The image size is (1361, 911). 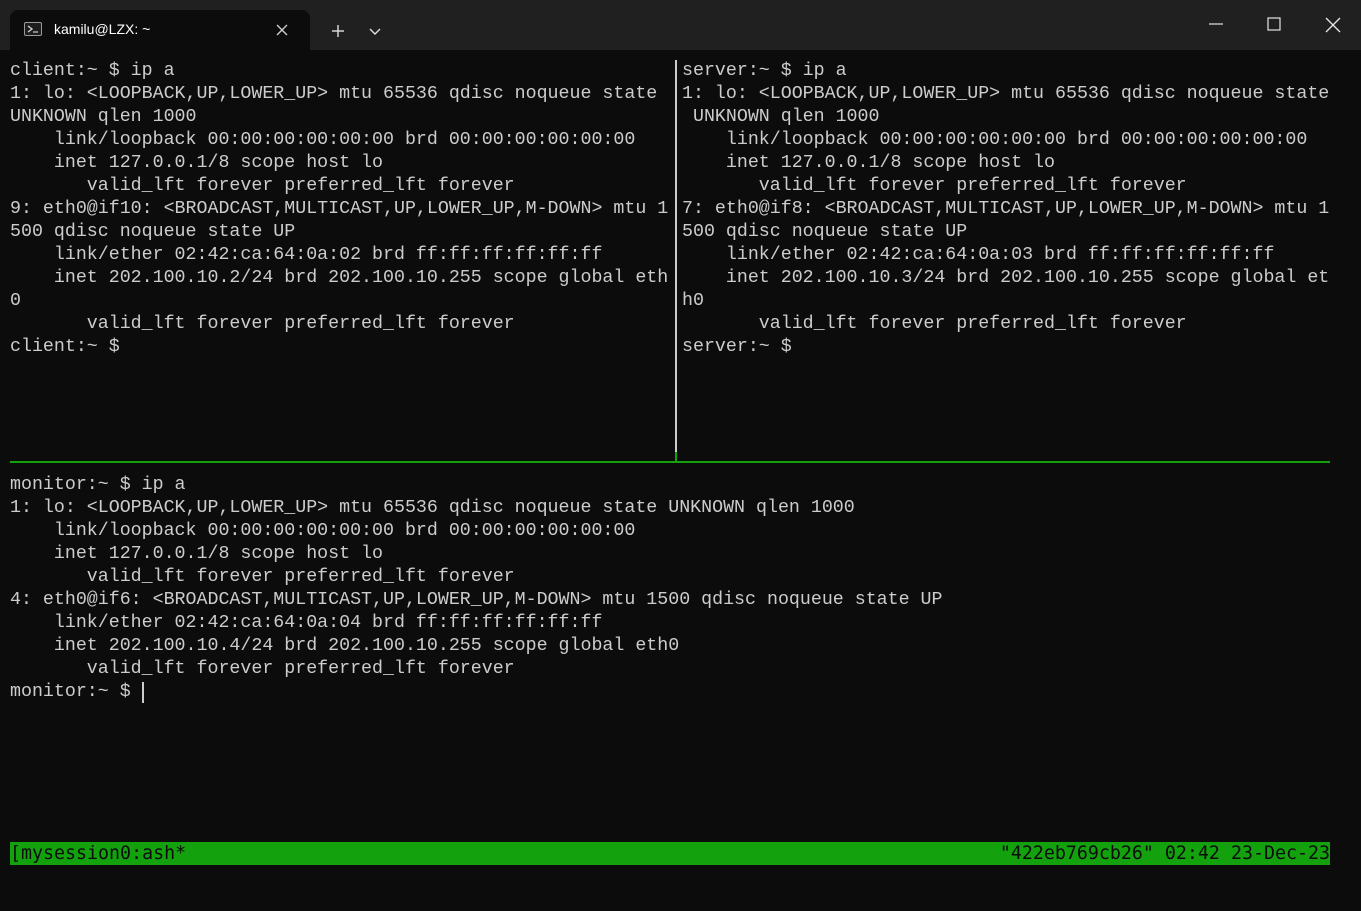 I want to click on close-tab-icon, so click(x=282, y=30).